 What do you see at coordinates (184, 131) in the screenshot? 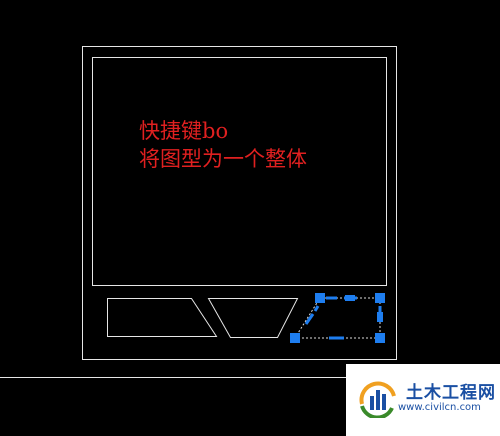
I see `annotation-line-1: 快捷键bo` at bounding box center [184, 131].